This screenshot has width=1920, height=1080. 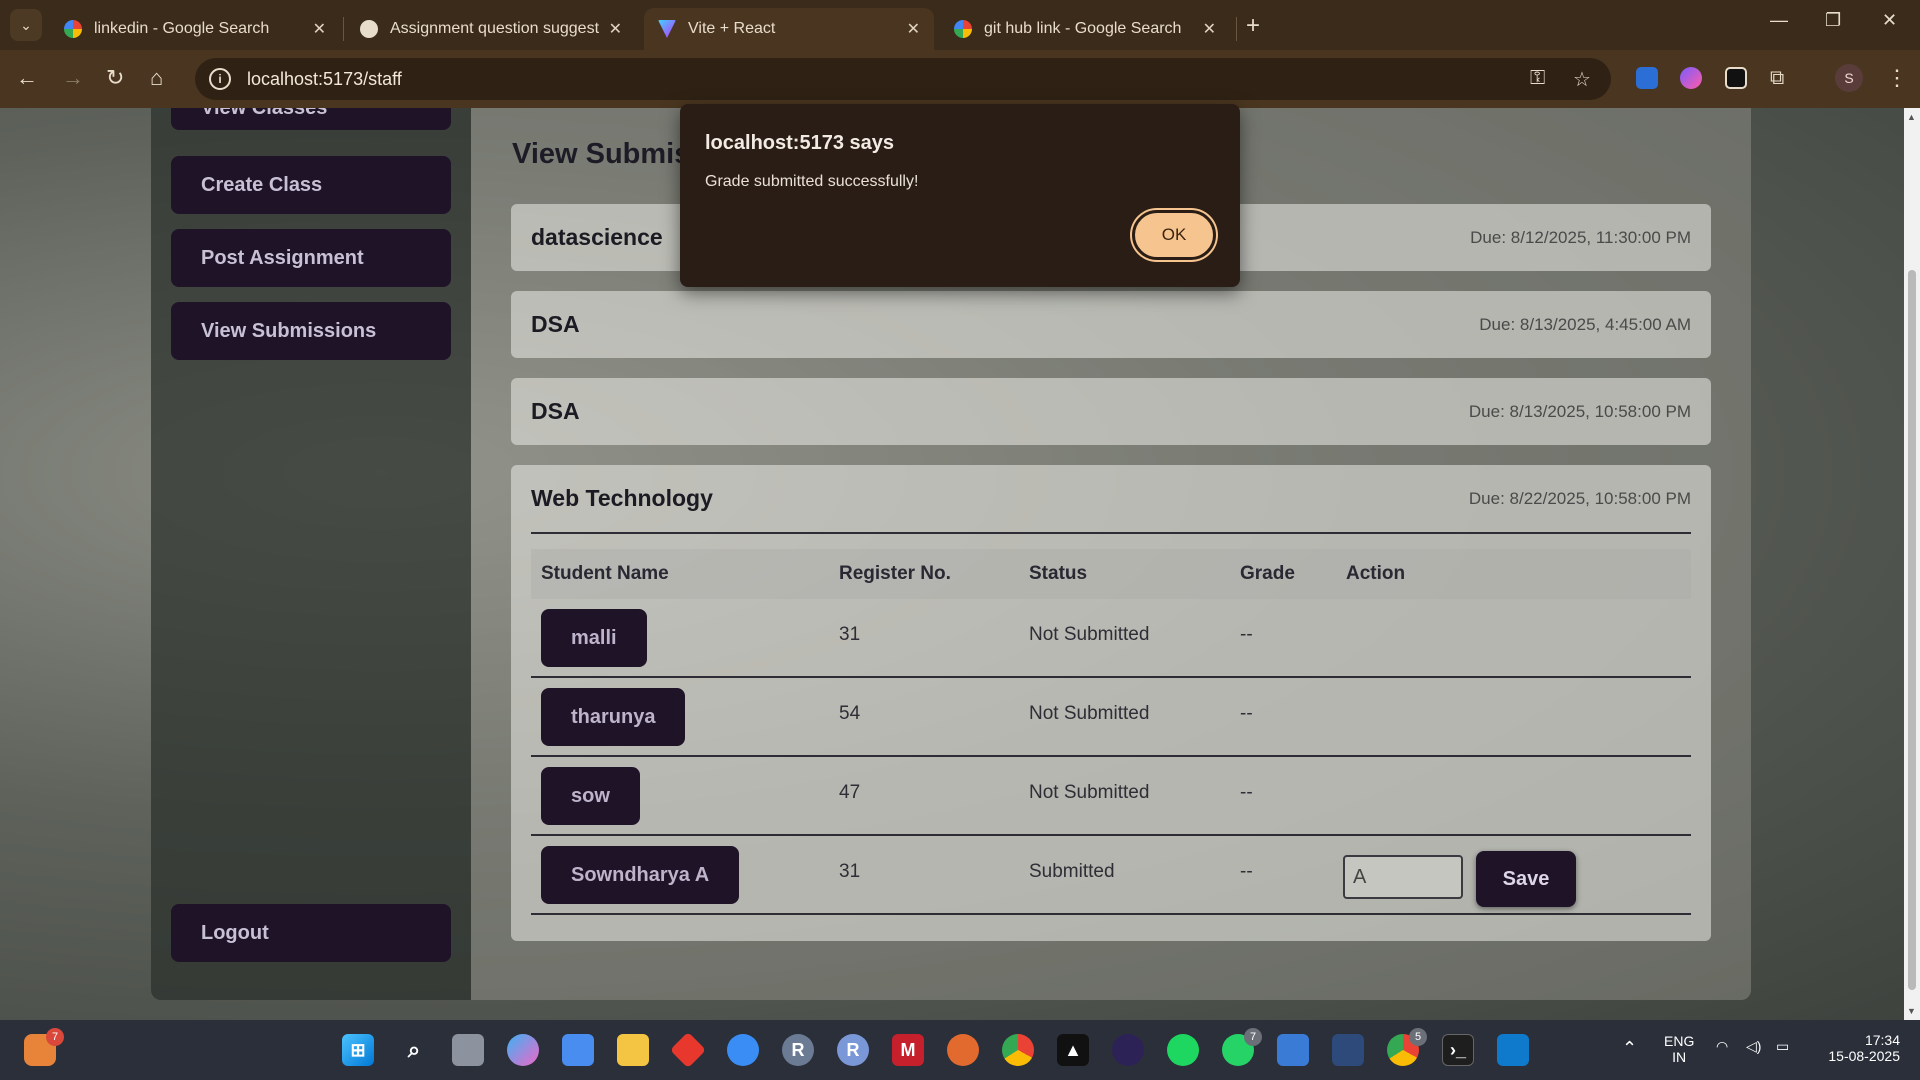 I want to click on microsoft-store-icon, so click(x=578, y=1050).